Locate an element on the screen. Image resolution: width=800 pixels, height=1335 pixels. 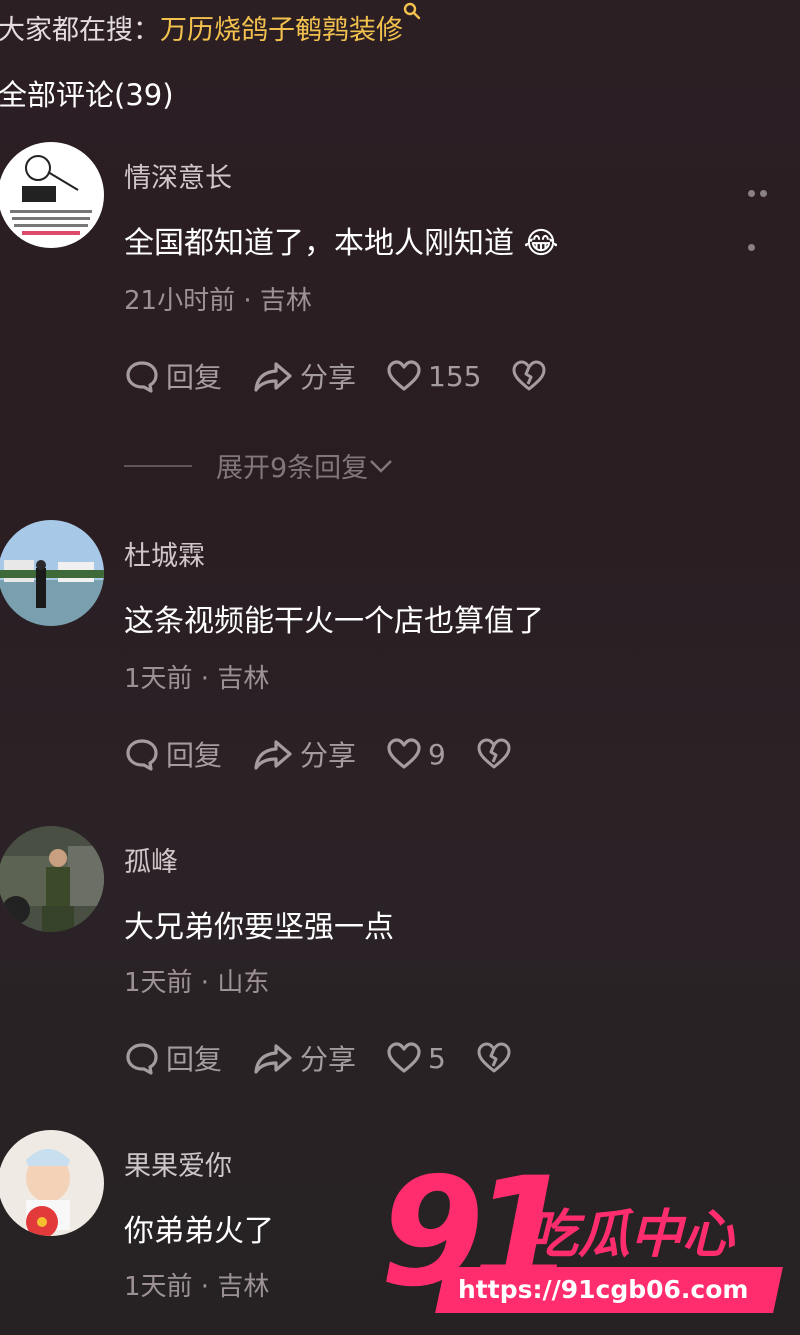
like-count: 9 is located at coordinates (437, 754).